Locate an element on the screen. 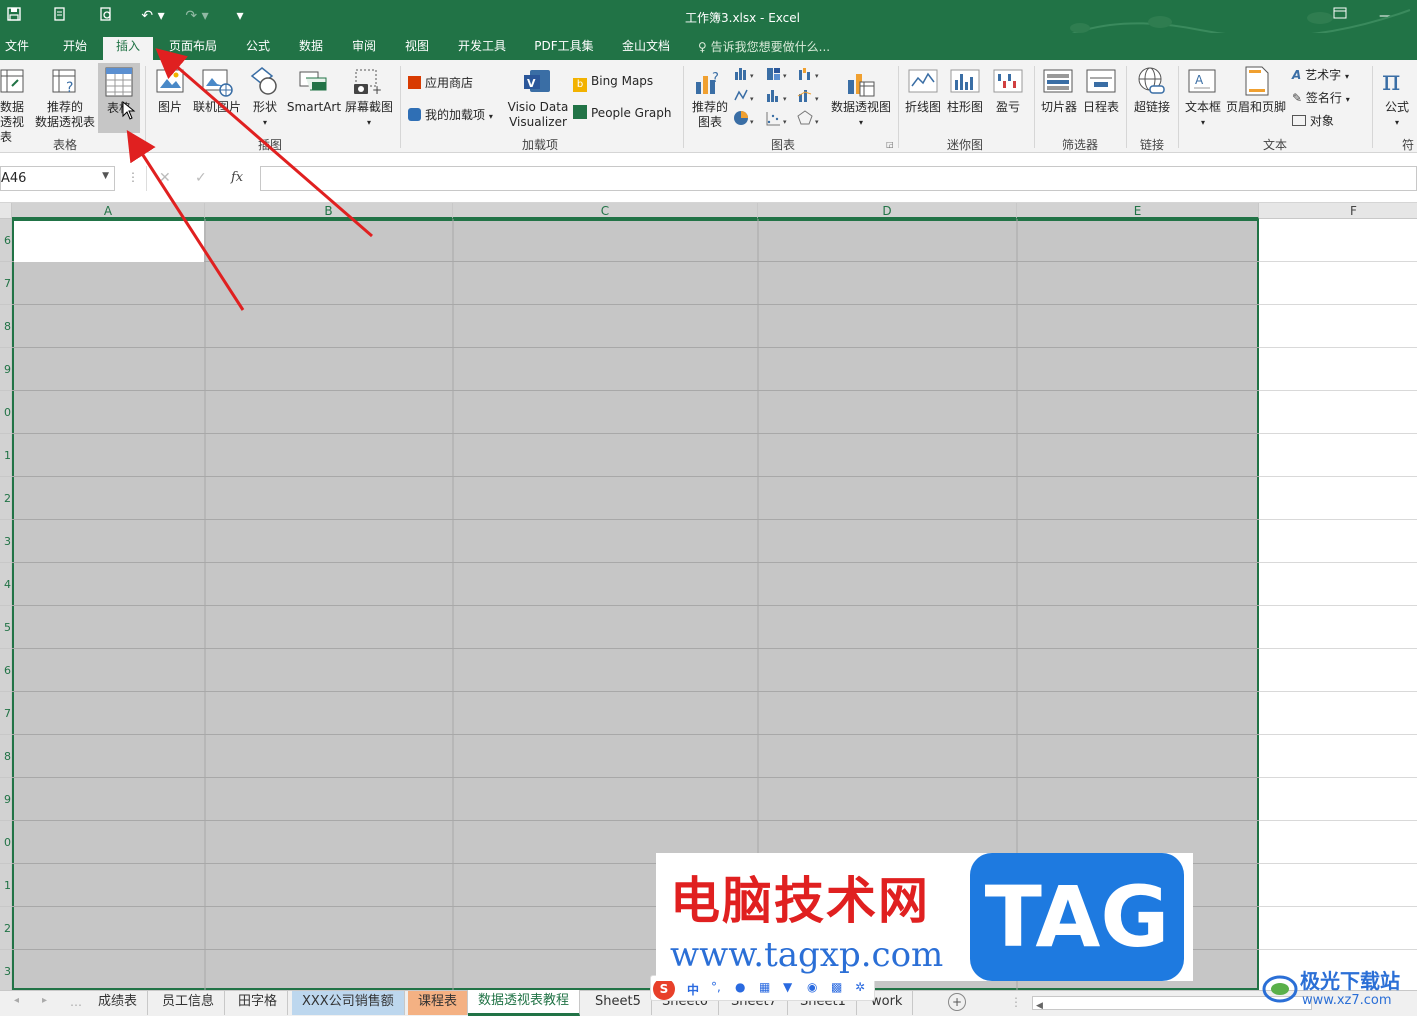  annotation-arrows is located at coordinates (249, 179).